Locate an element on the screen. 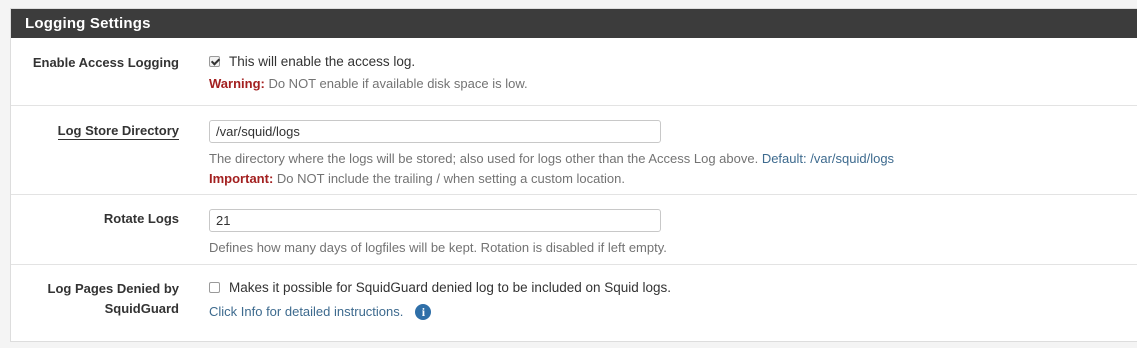 Image resolution: width=1137 pixels, height=348 pixels. log-pages-denied-label-line1: Log Pages Denied by is located at coordinates (113, 288).